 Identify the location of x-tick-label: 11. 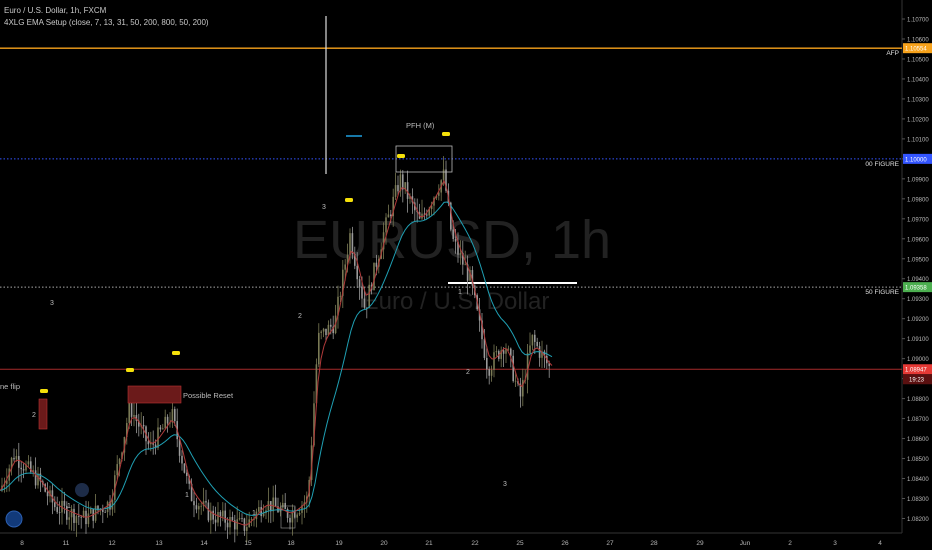
(66, 543).